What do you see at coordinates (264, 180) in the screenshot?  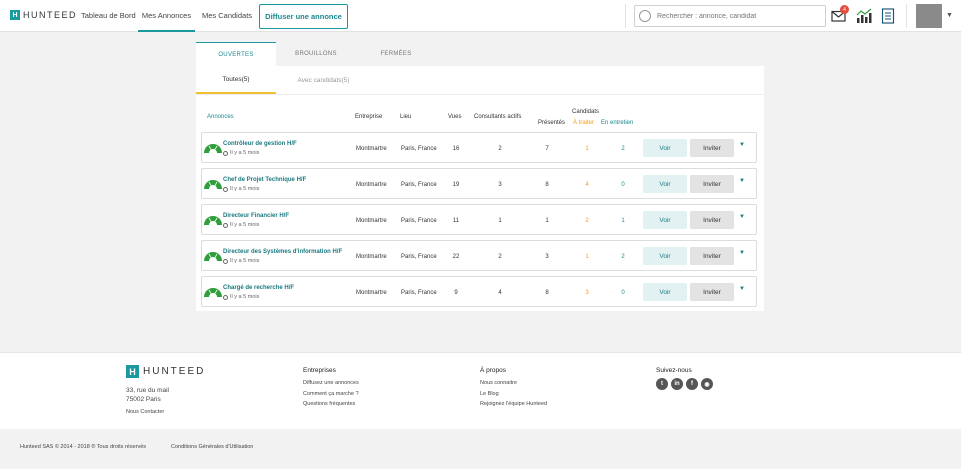 I see `ad-title-link: Chef de Projet Technique H/F` at bounding box center [264, 180].